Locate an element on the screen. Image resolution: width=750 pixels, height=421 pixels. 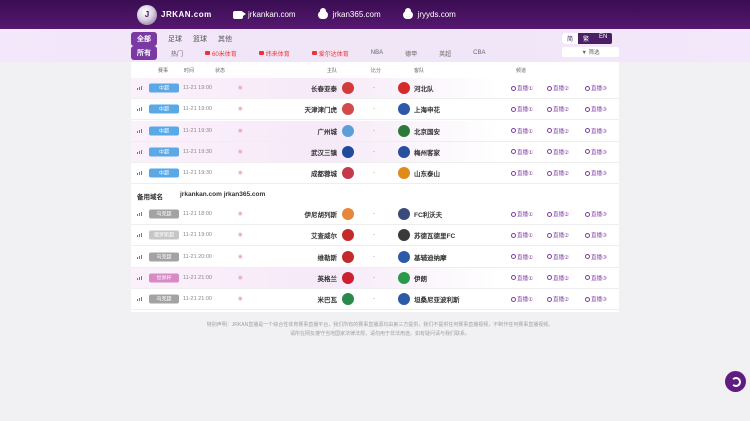
domain-link-2: jrkan365.com is located at coordinates (349, 13).